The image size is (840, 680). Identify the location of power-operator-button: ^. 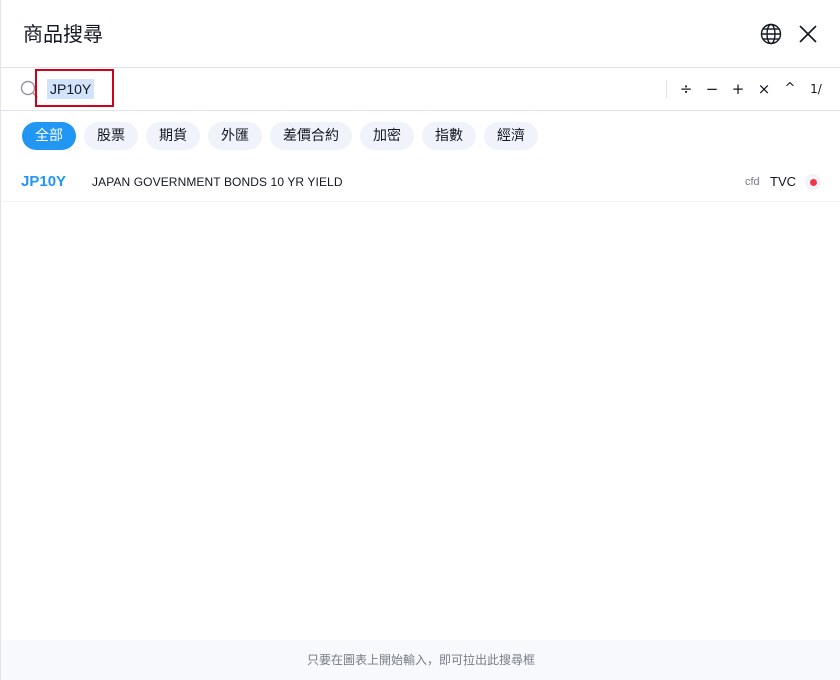
(790, 89).